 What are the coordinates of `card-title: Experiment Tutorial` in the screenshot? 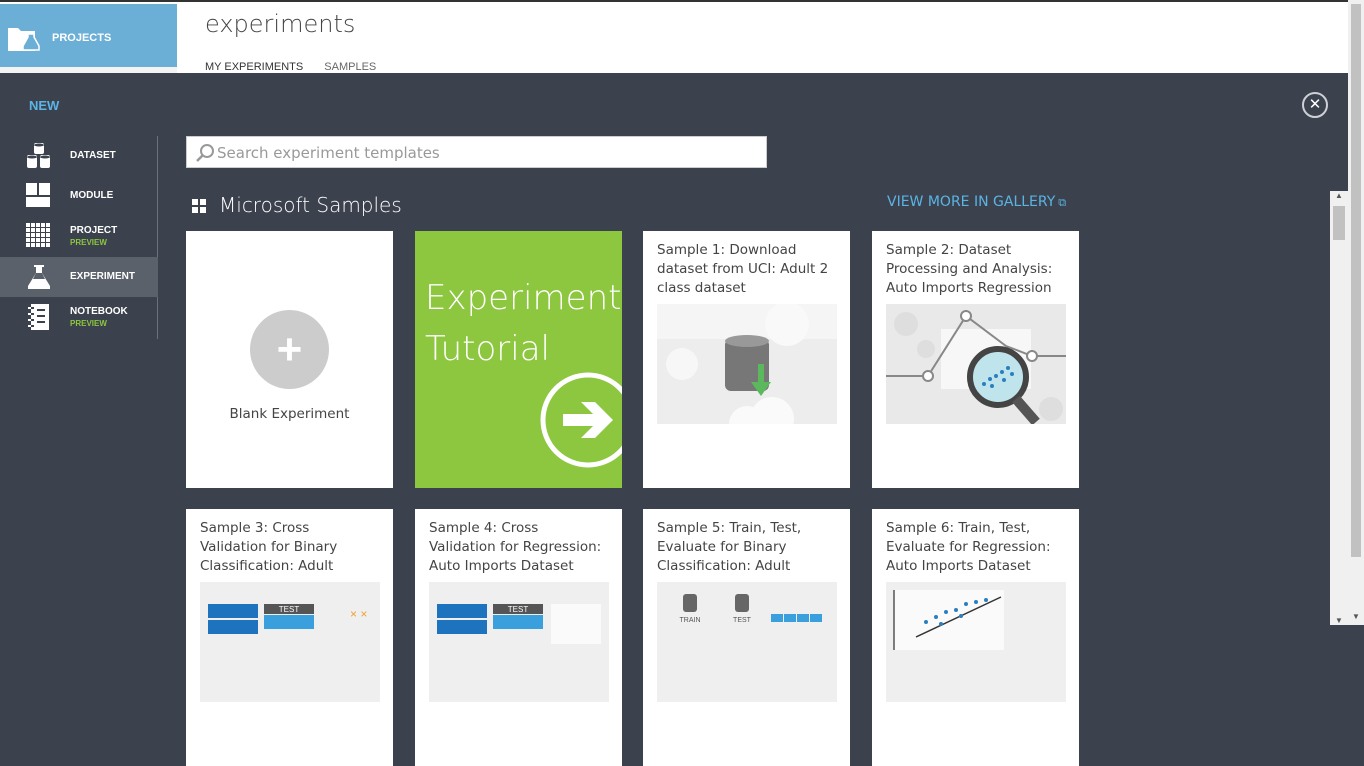 It's located at (523, 324).